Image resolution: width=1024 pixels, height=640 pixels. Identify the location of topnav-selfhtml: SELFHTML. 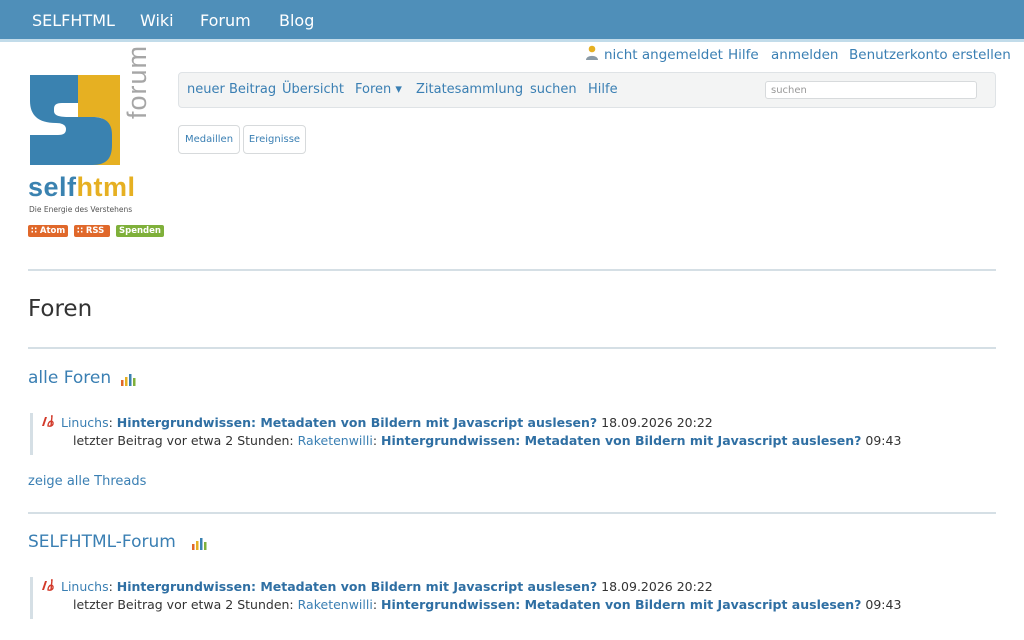
(73, 20).